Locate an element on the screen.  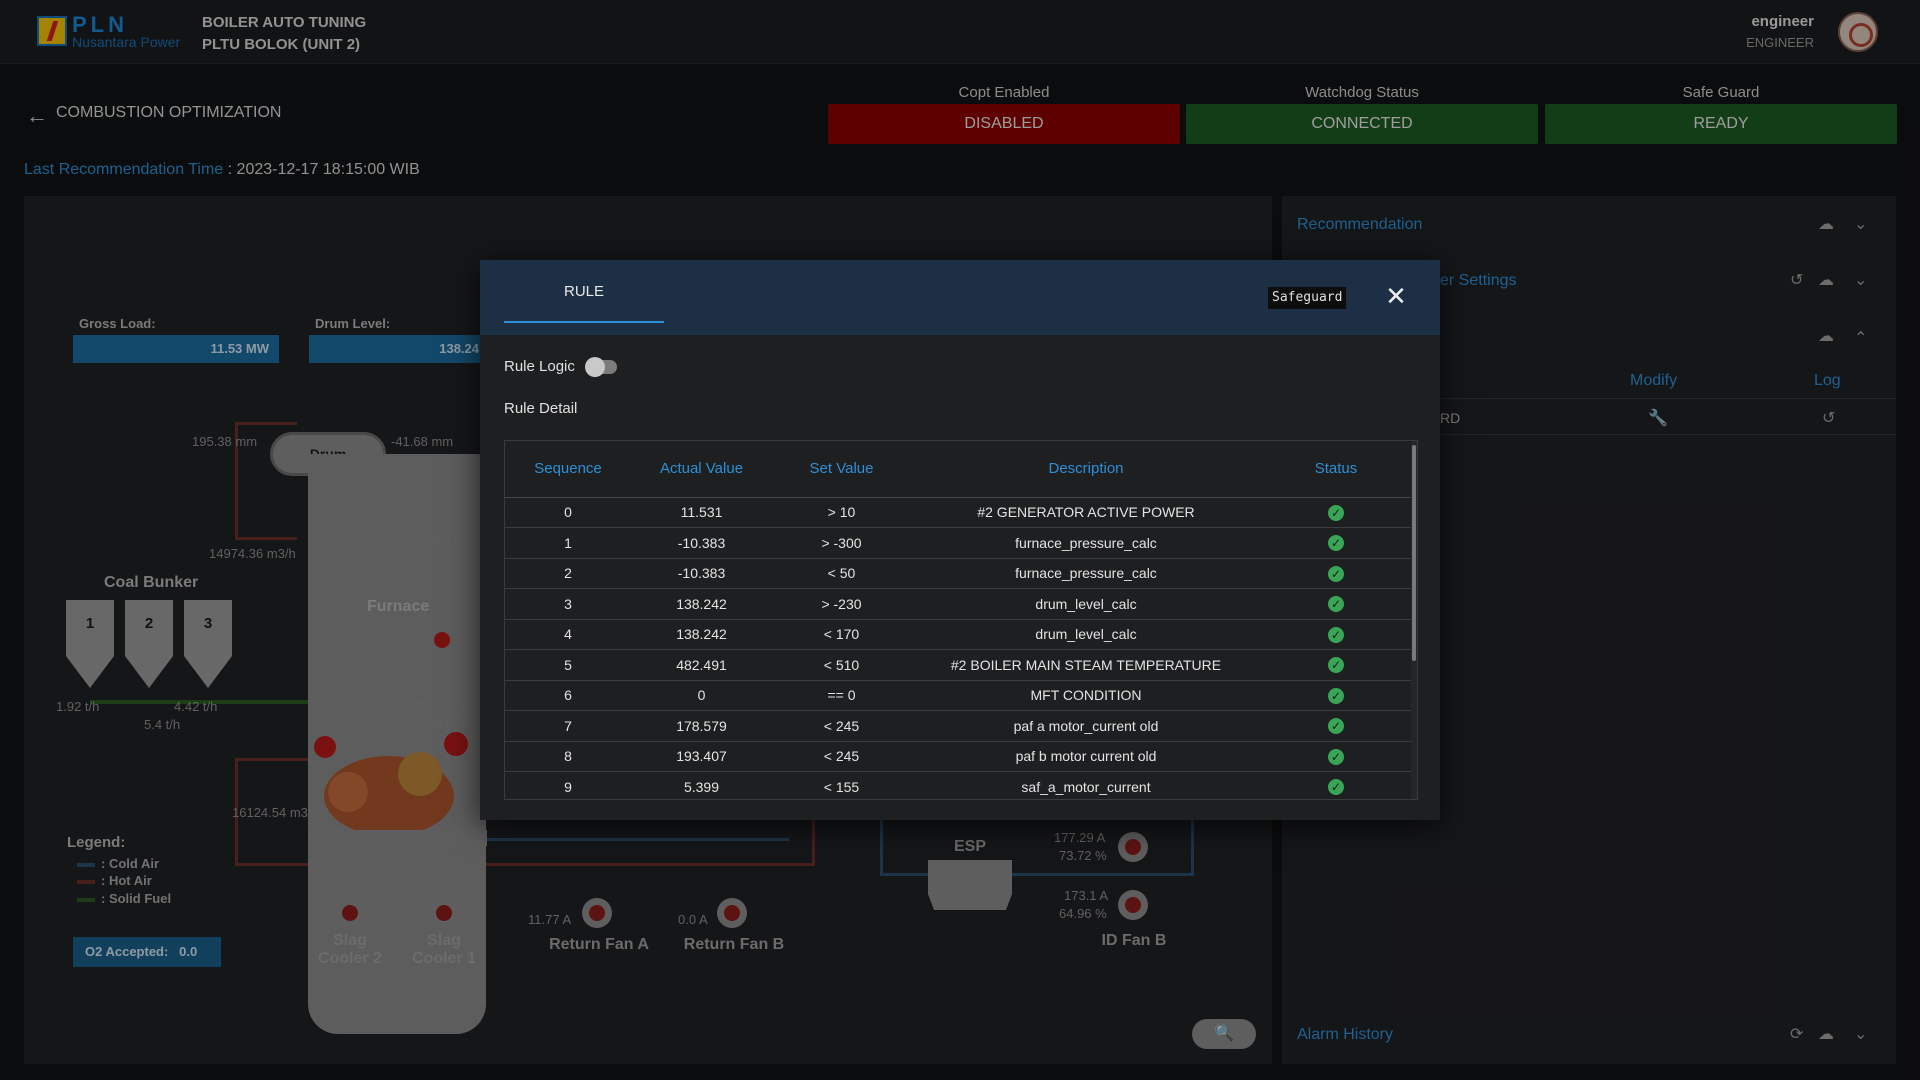
column-header: Actual Value is located at coordinates (701, 469).